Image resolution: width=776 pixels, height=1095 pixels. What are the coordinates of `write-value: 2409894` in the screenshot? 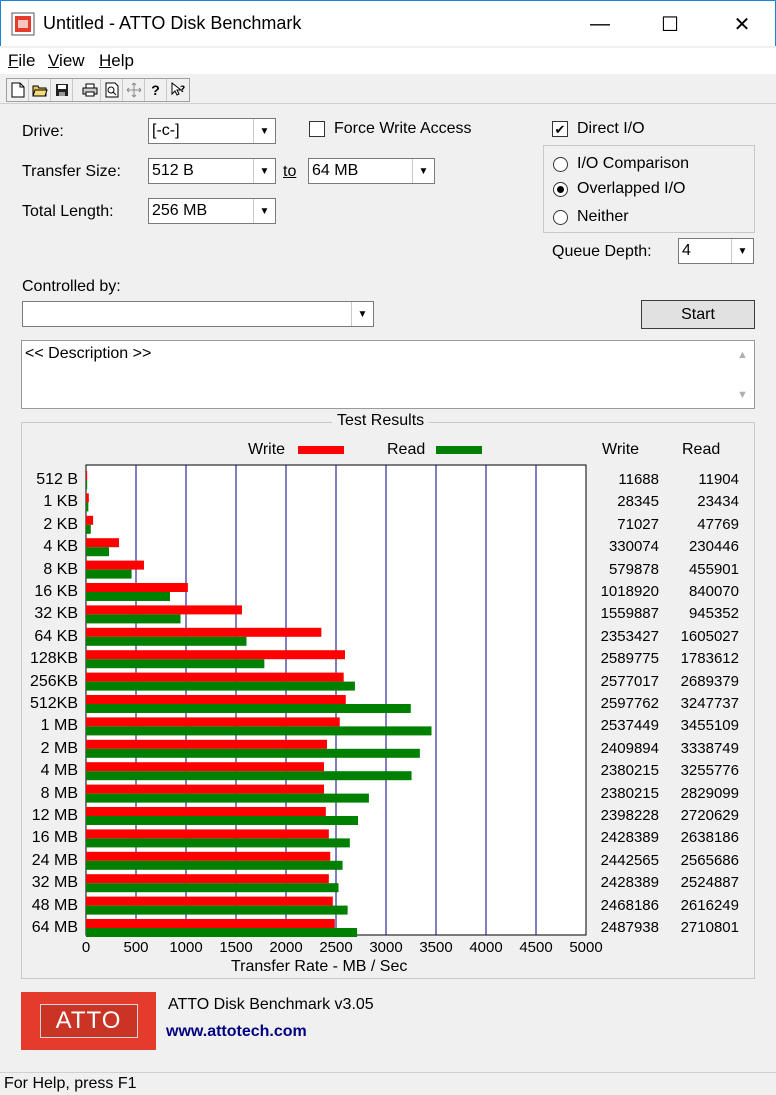 It's located at (629, 748).